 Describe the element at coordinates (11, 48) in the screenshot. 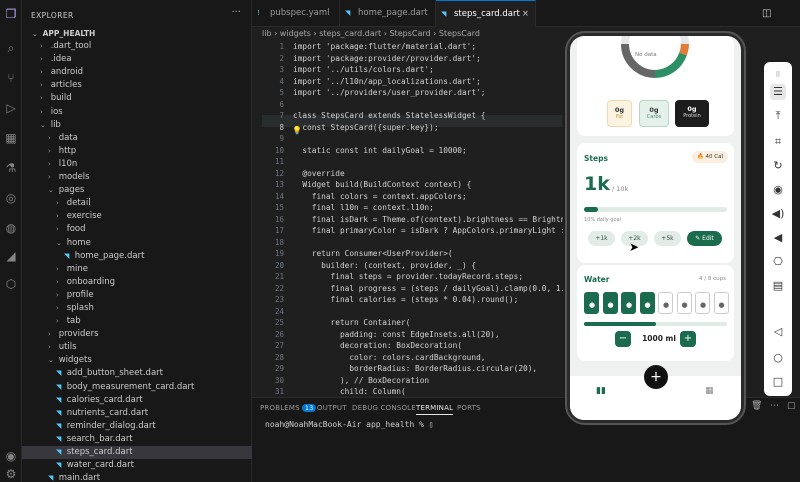

I see `search-icon: ⌕` at that location.